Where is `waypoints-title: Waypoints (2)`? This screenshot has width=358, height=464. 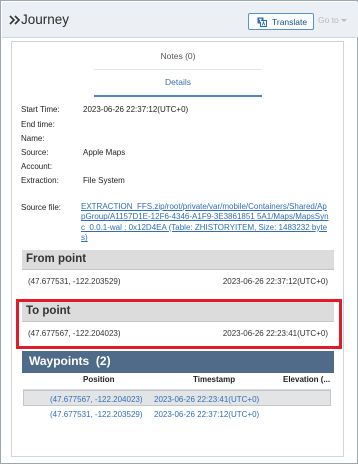
waypoints-title: Waypoints (2) is located at coordinates (70, 361).